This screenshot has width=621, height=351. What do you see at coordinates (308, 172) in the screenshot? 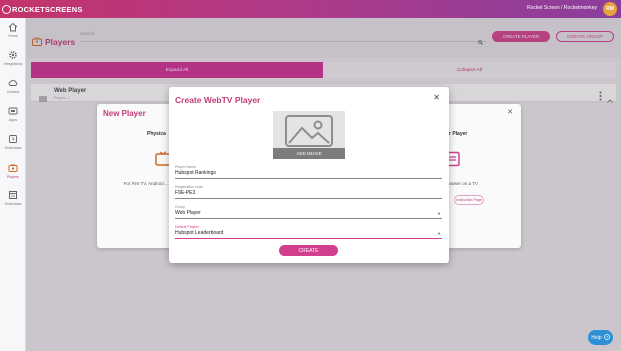
I see `player-name-field: Player Name Hubspot Rankings` at bounding box center [308, 172].